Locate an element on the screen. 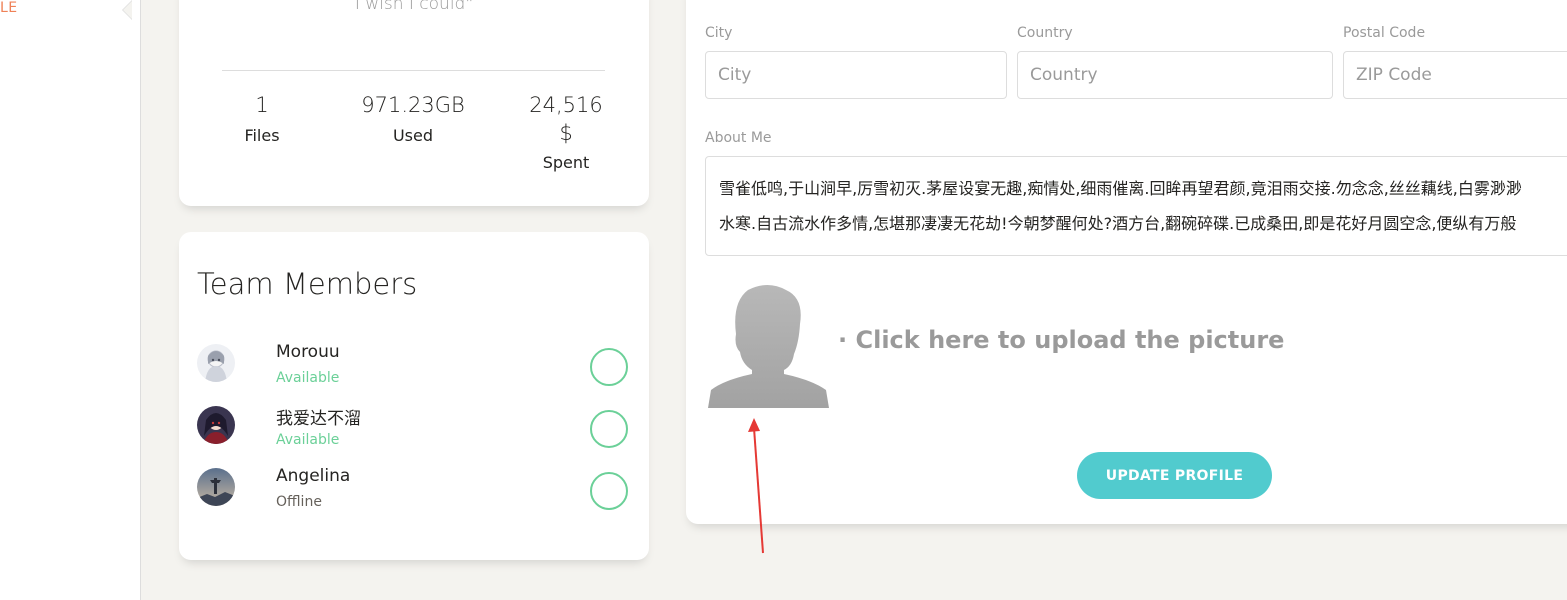 This screenshot has width=1567, height=600. postal-code-input is located at coordinates (1455, 75).